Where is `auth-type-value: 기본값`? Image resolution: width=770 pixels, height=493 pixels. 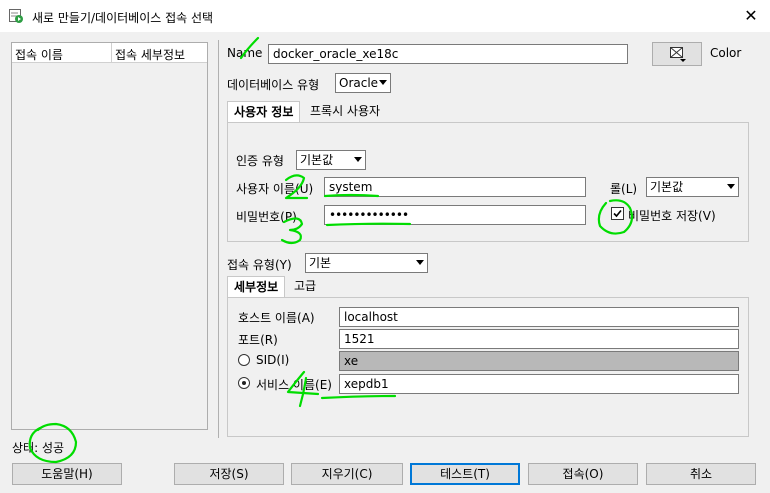 auth-type-value: 기본값 is located at coordinates (317, 160).